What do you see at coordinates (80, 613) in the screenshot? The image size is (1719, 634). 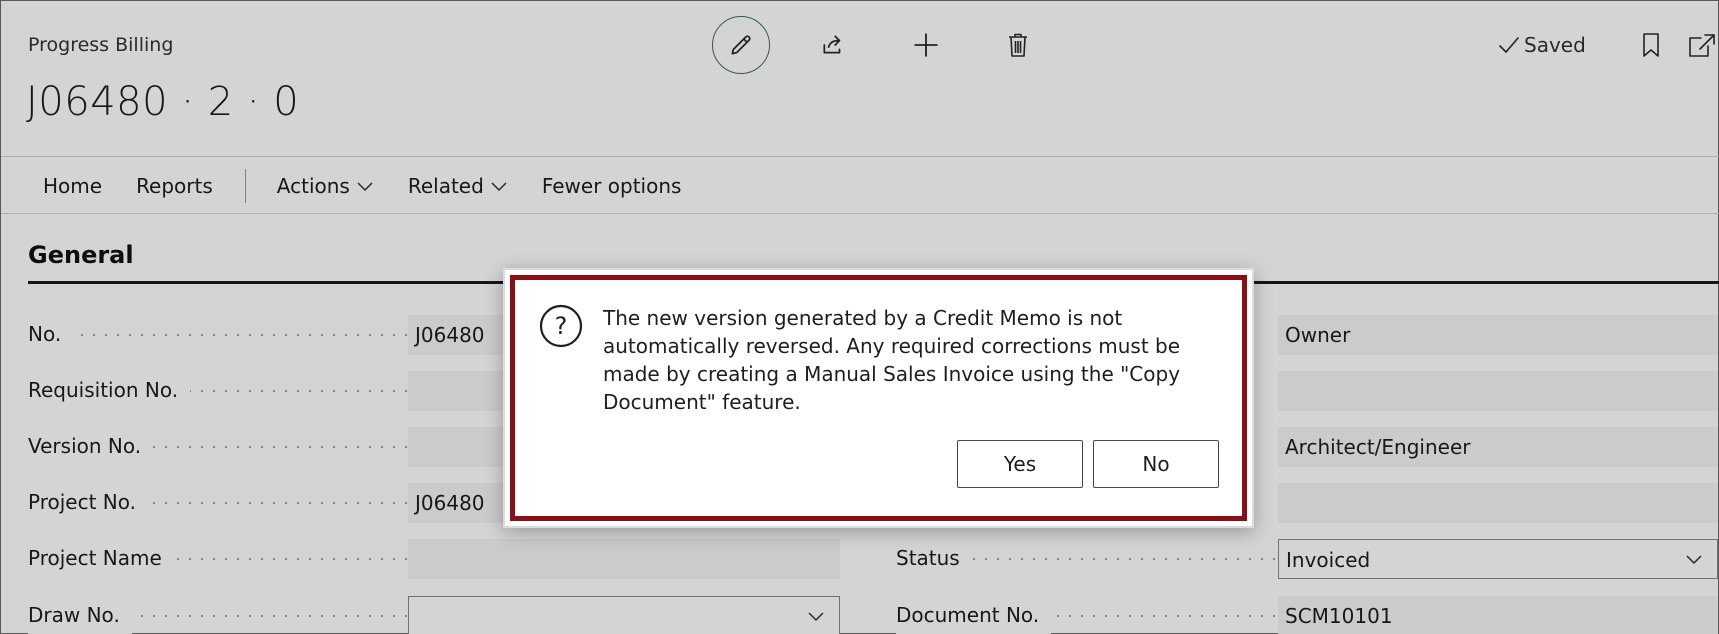 I see `field-label-draw-no: Draw No.` at bounding box center [80, 613].